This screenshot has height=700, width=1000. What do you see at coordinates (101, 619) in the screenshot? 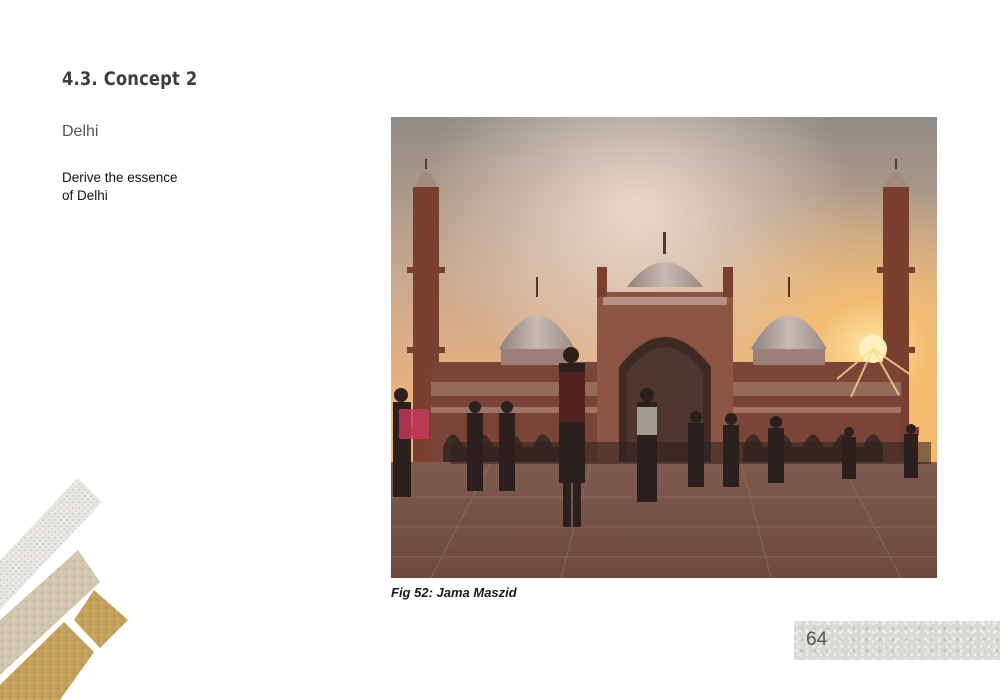
I see `stripe-gold-small` at bounding box center [101, 619].